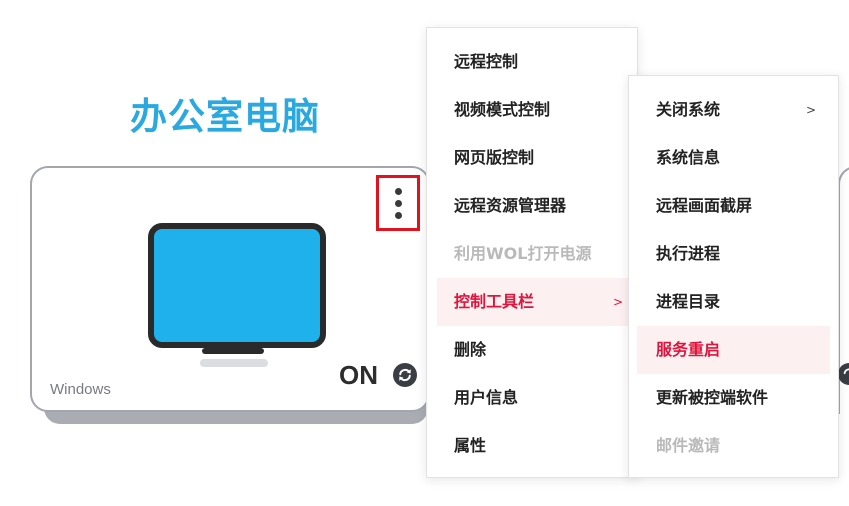 This screenshot has width=849, height=506. I want to click on os-label: Windows, so click(80, 389).